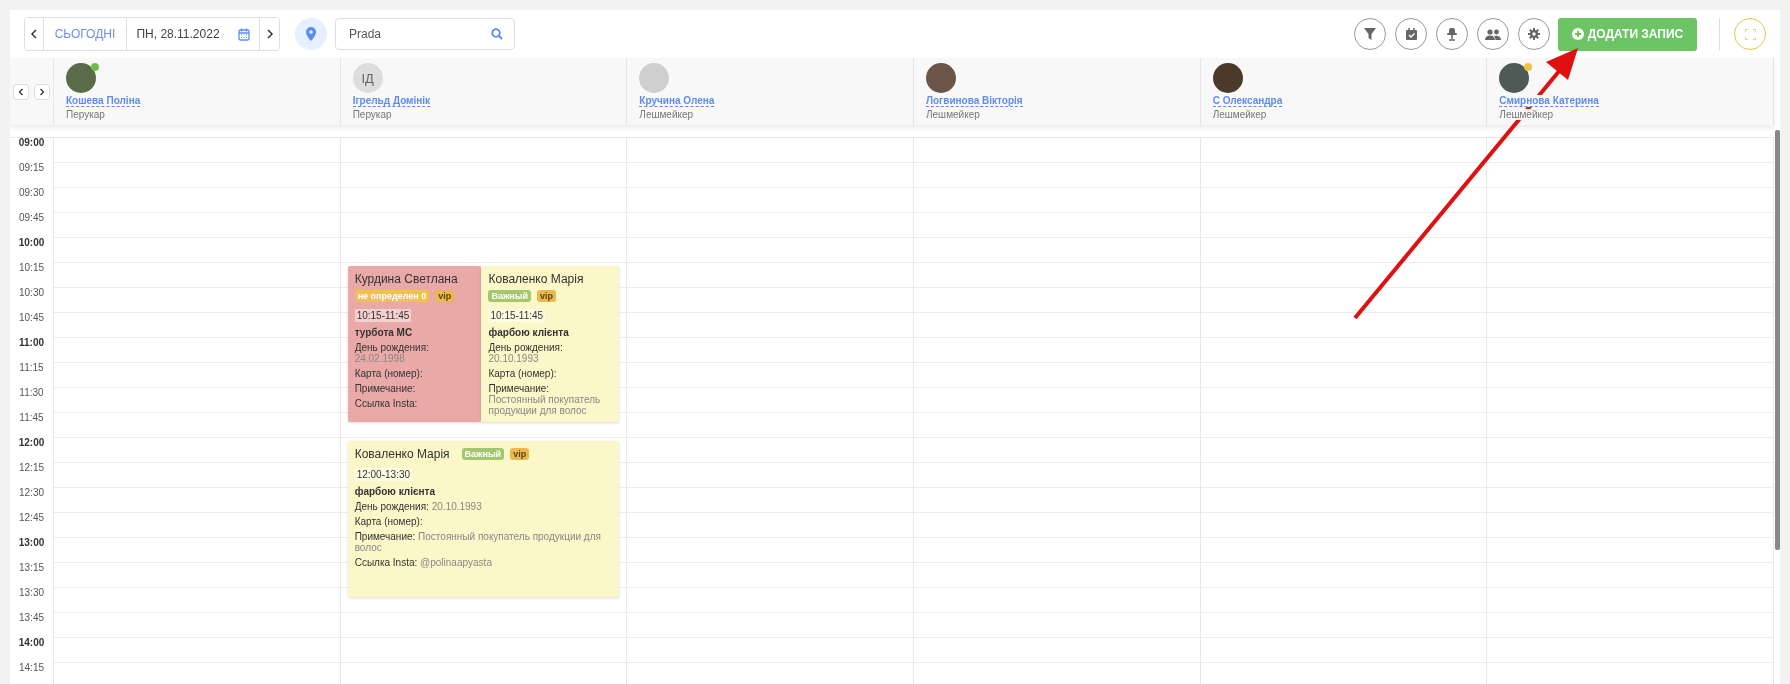  I want to click on previous-day-button, so click(34, 34).